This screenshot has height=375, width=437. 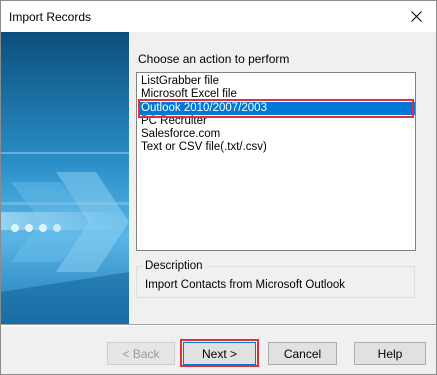 I want to click on list-item-excel: Microsoft Excel file, so click(x=277, y=94).